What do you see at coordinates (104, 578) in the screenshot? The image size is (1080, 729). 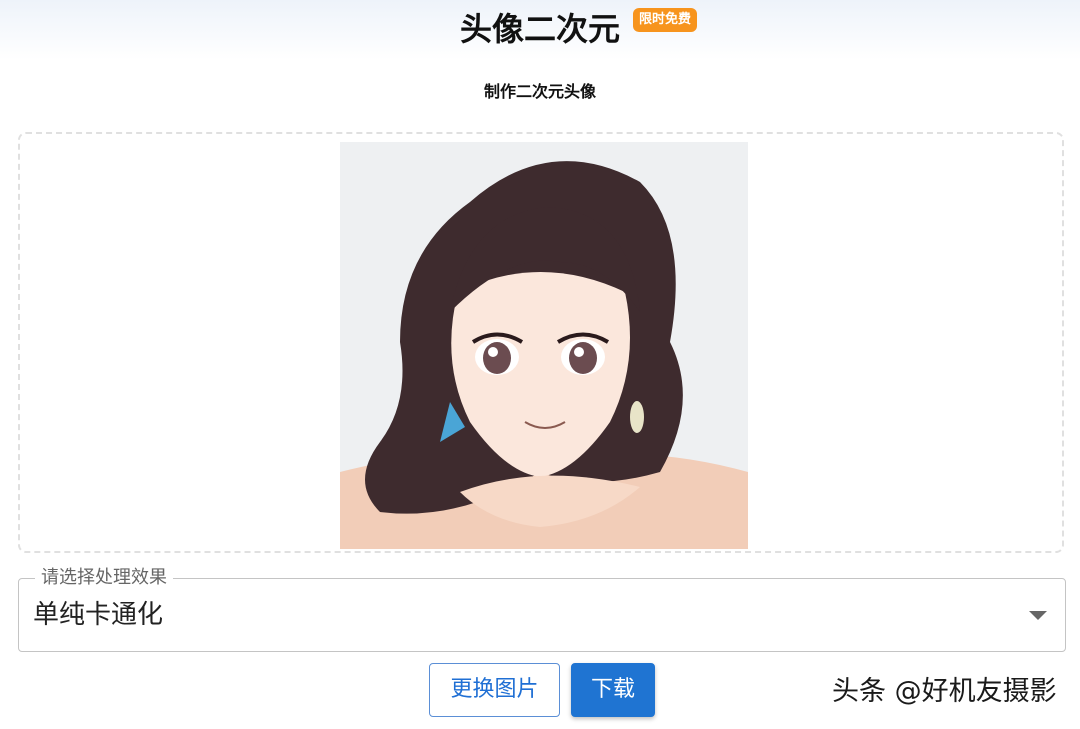 I see `effect-select-label: 请选择处理效果` at bounding box center [104, 578].